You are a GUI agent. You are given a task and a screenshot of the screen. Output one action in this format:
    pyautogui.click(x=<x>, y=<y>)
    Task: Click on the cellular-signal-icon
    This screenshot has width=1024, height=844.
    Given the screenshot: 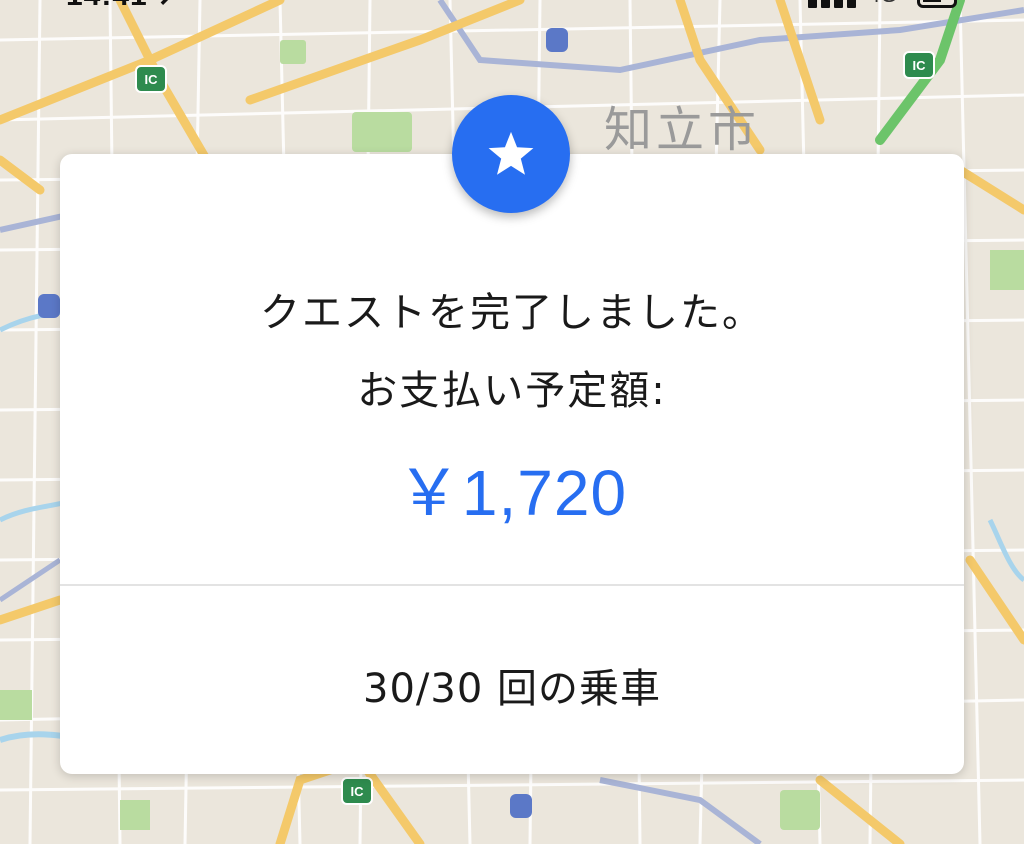 What is the action you would take?
    pyautogui.click(x=834, y=4)
    